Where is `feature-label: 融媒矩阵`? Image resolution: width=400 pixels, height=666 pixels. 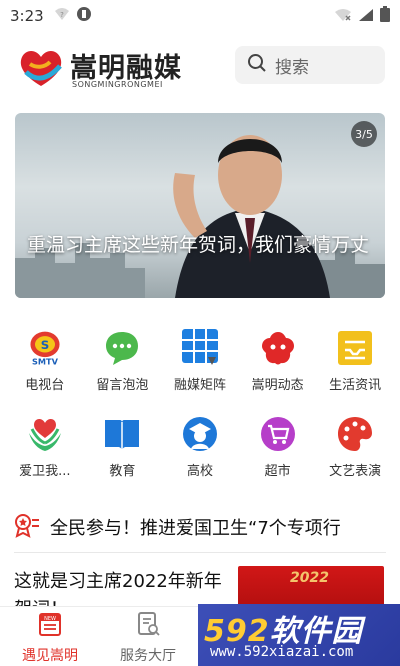
feature-label: 融媒矩阵 is located at coordinates (199, 385).